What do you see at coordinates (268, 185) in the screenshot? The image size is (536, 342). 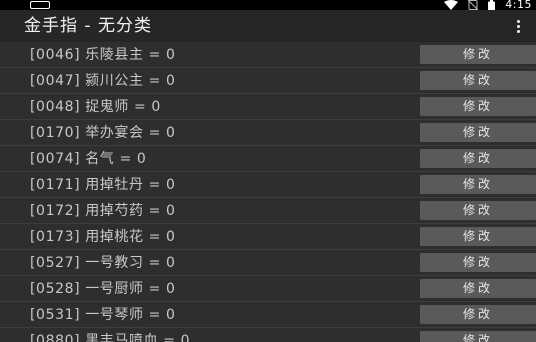 I see `list-item: [0171] 用掉牡丹 = 0 修改` at bounding box center [268, 185].